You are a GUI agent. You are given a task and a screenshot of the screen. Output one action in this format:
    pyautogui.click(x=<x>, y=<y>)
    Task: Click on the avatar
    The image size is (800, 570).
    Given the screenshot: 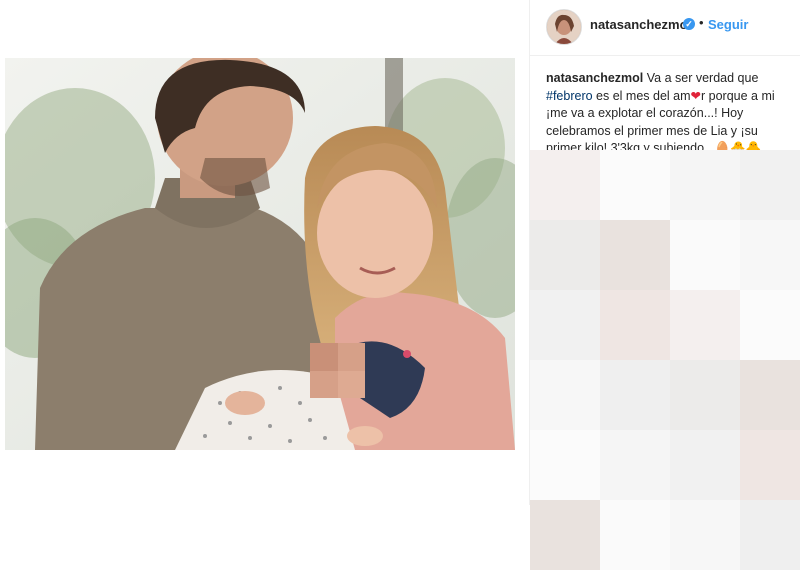 What is the action you would take?
    pyautogui.click(x=564, y=27)
    